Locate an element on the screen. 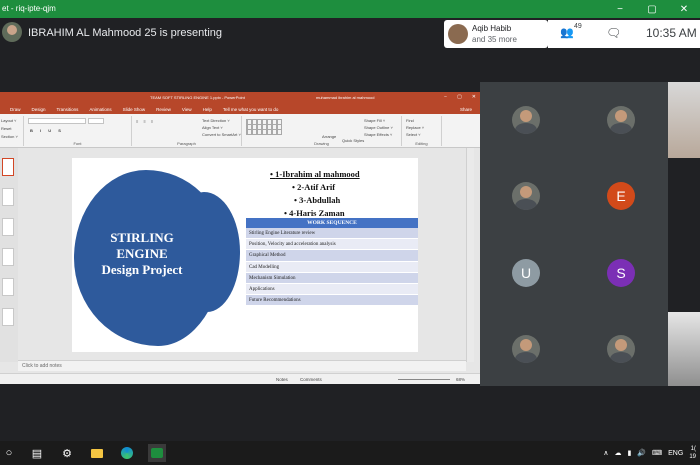 Image resolution: width=700 pixels, height=465 pixels. share-button: Share is located at coordinates (470, 109).